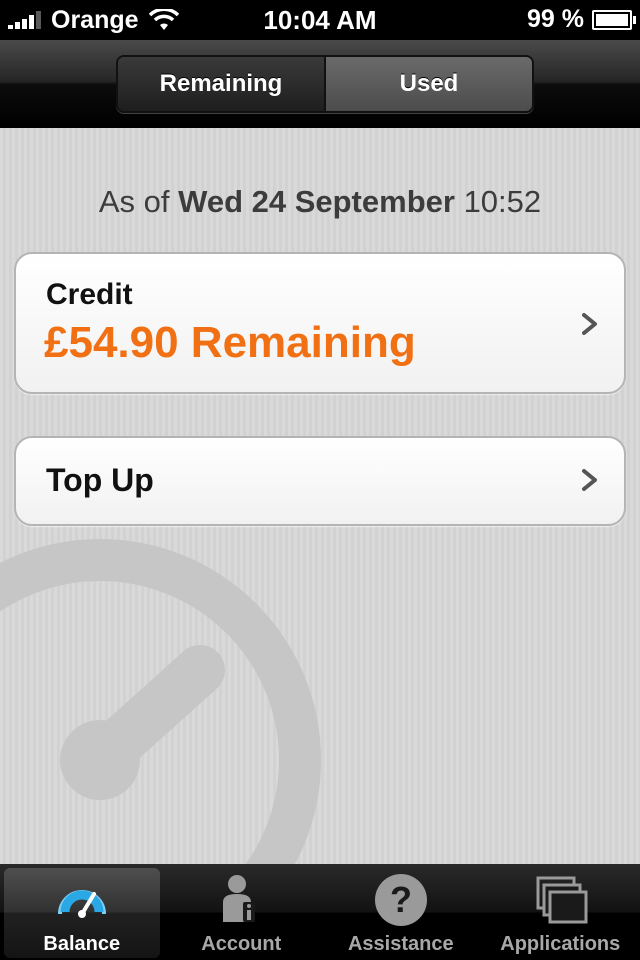 The width and height of the screenshot is (640, 960). I want to click on as-of-timestamp: As of Wed 24 September 10:52, so click(320, 202).